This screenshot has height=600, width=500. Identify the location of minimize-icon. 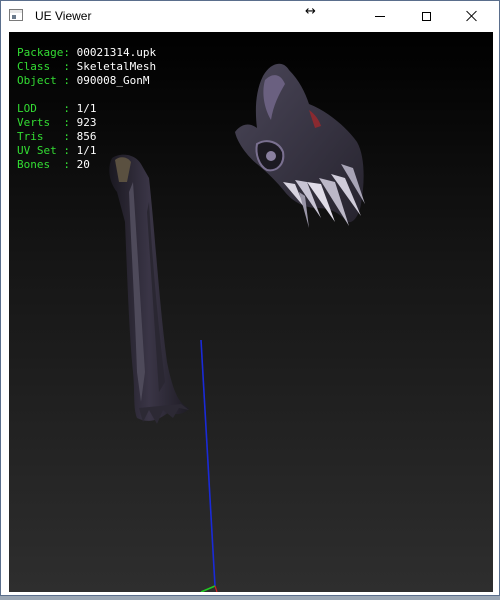
(380, 16).